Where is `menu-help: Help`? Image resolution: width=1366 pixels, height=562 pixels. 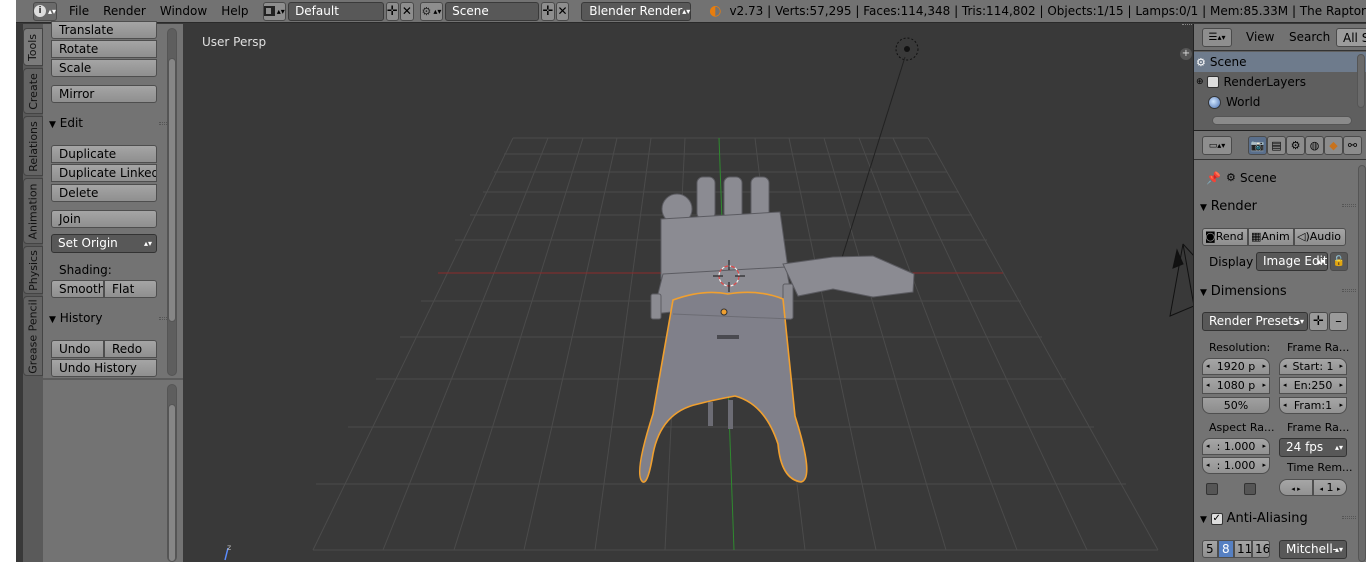 menu-help: Help is located at coordinates (234, 11).